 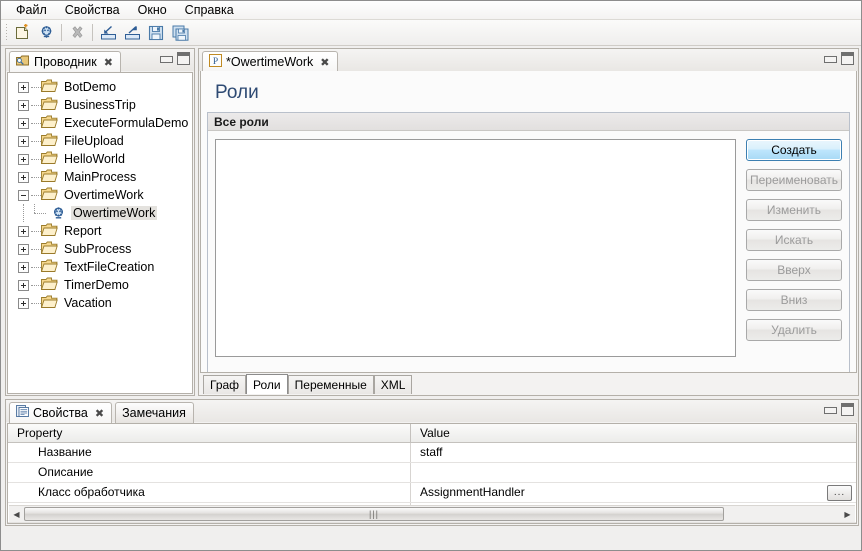 What do you see at coordinates (633, 452) in the screenshot?
I see `property-value: staff` at bounding box center [633, 452].